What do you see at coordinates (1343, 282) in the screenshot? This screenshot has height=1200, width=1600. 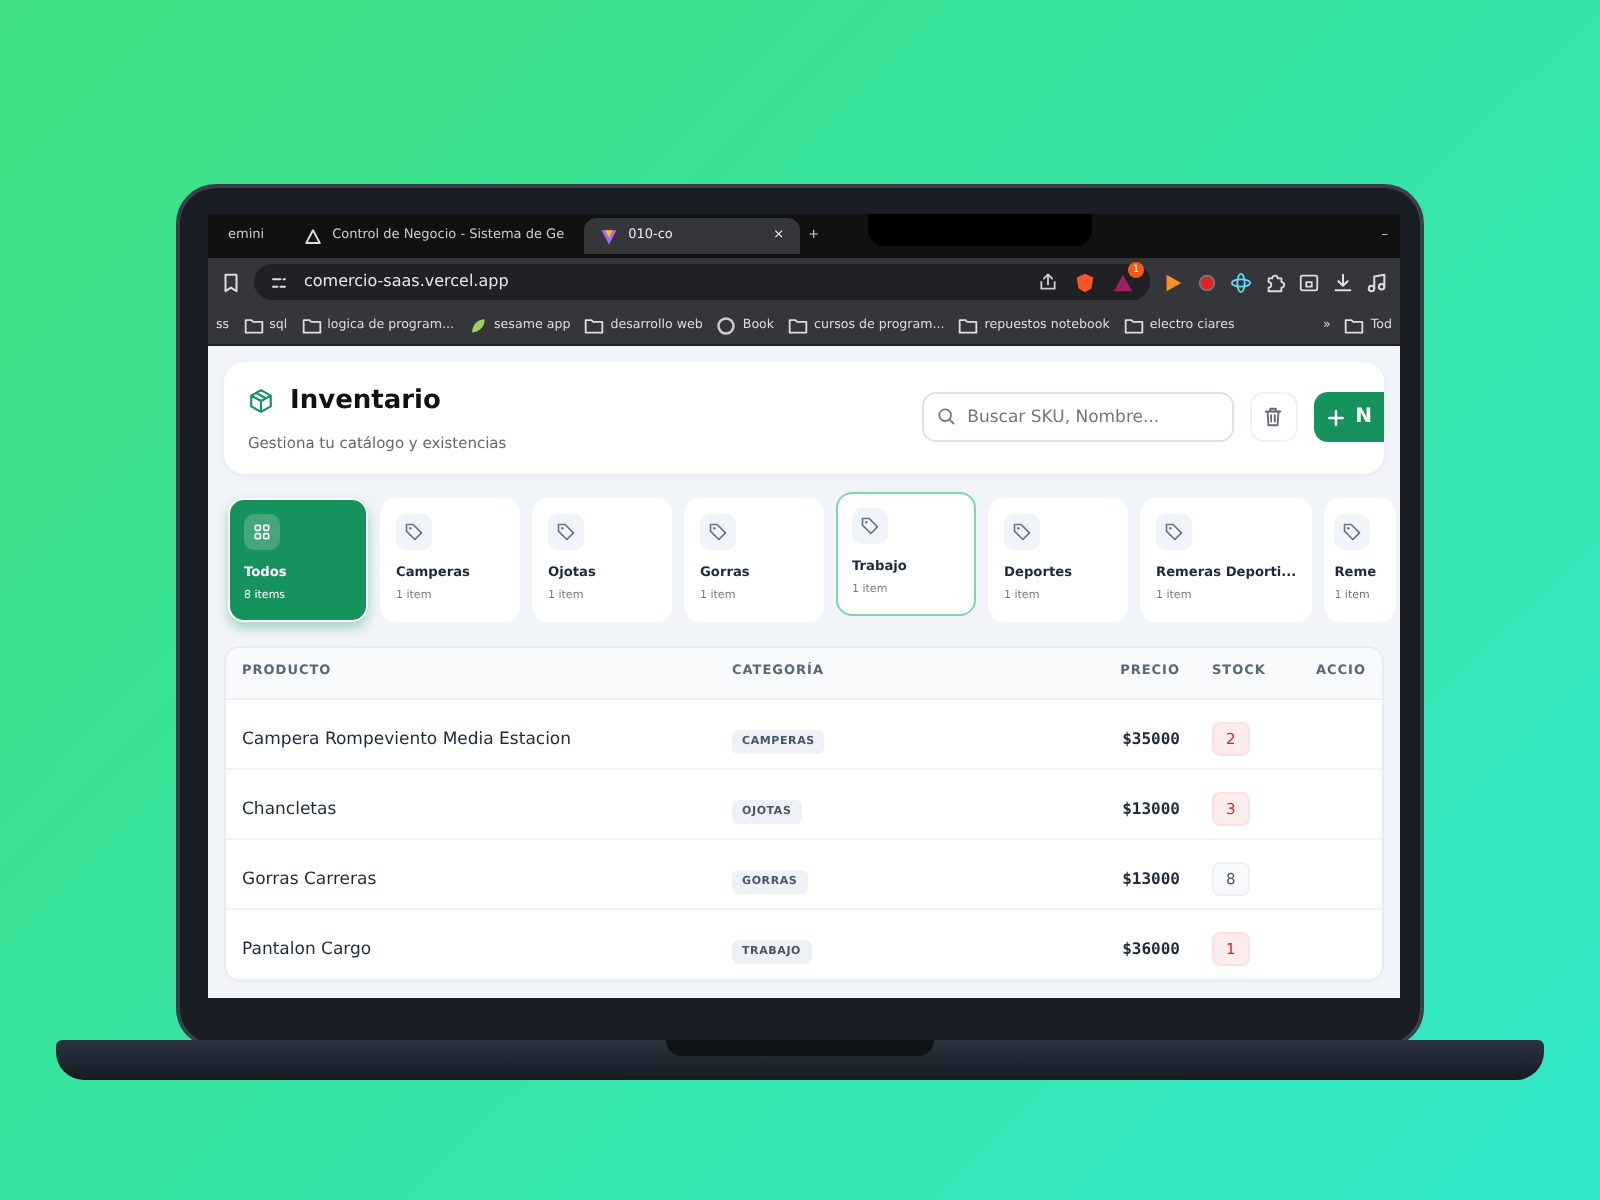 I see `download-icon` at bounding box center [1343, 282].